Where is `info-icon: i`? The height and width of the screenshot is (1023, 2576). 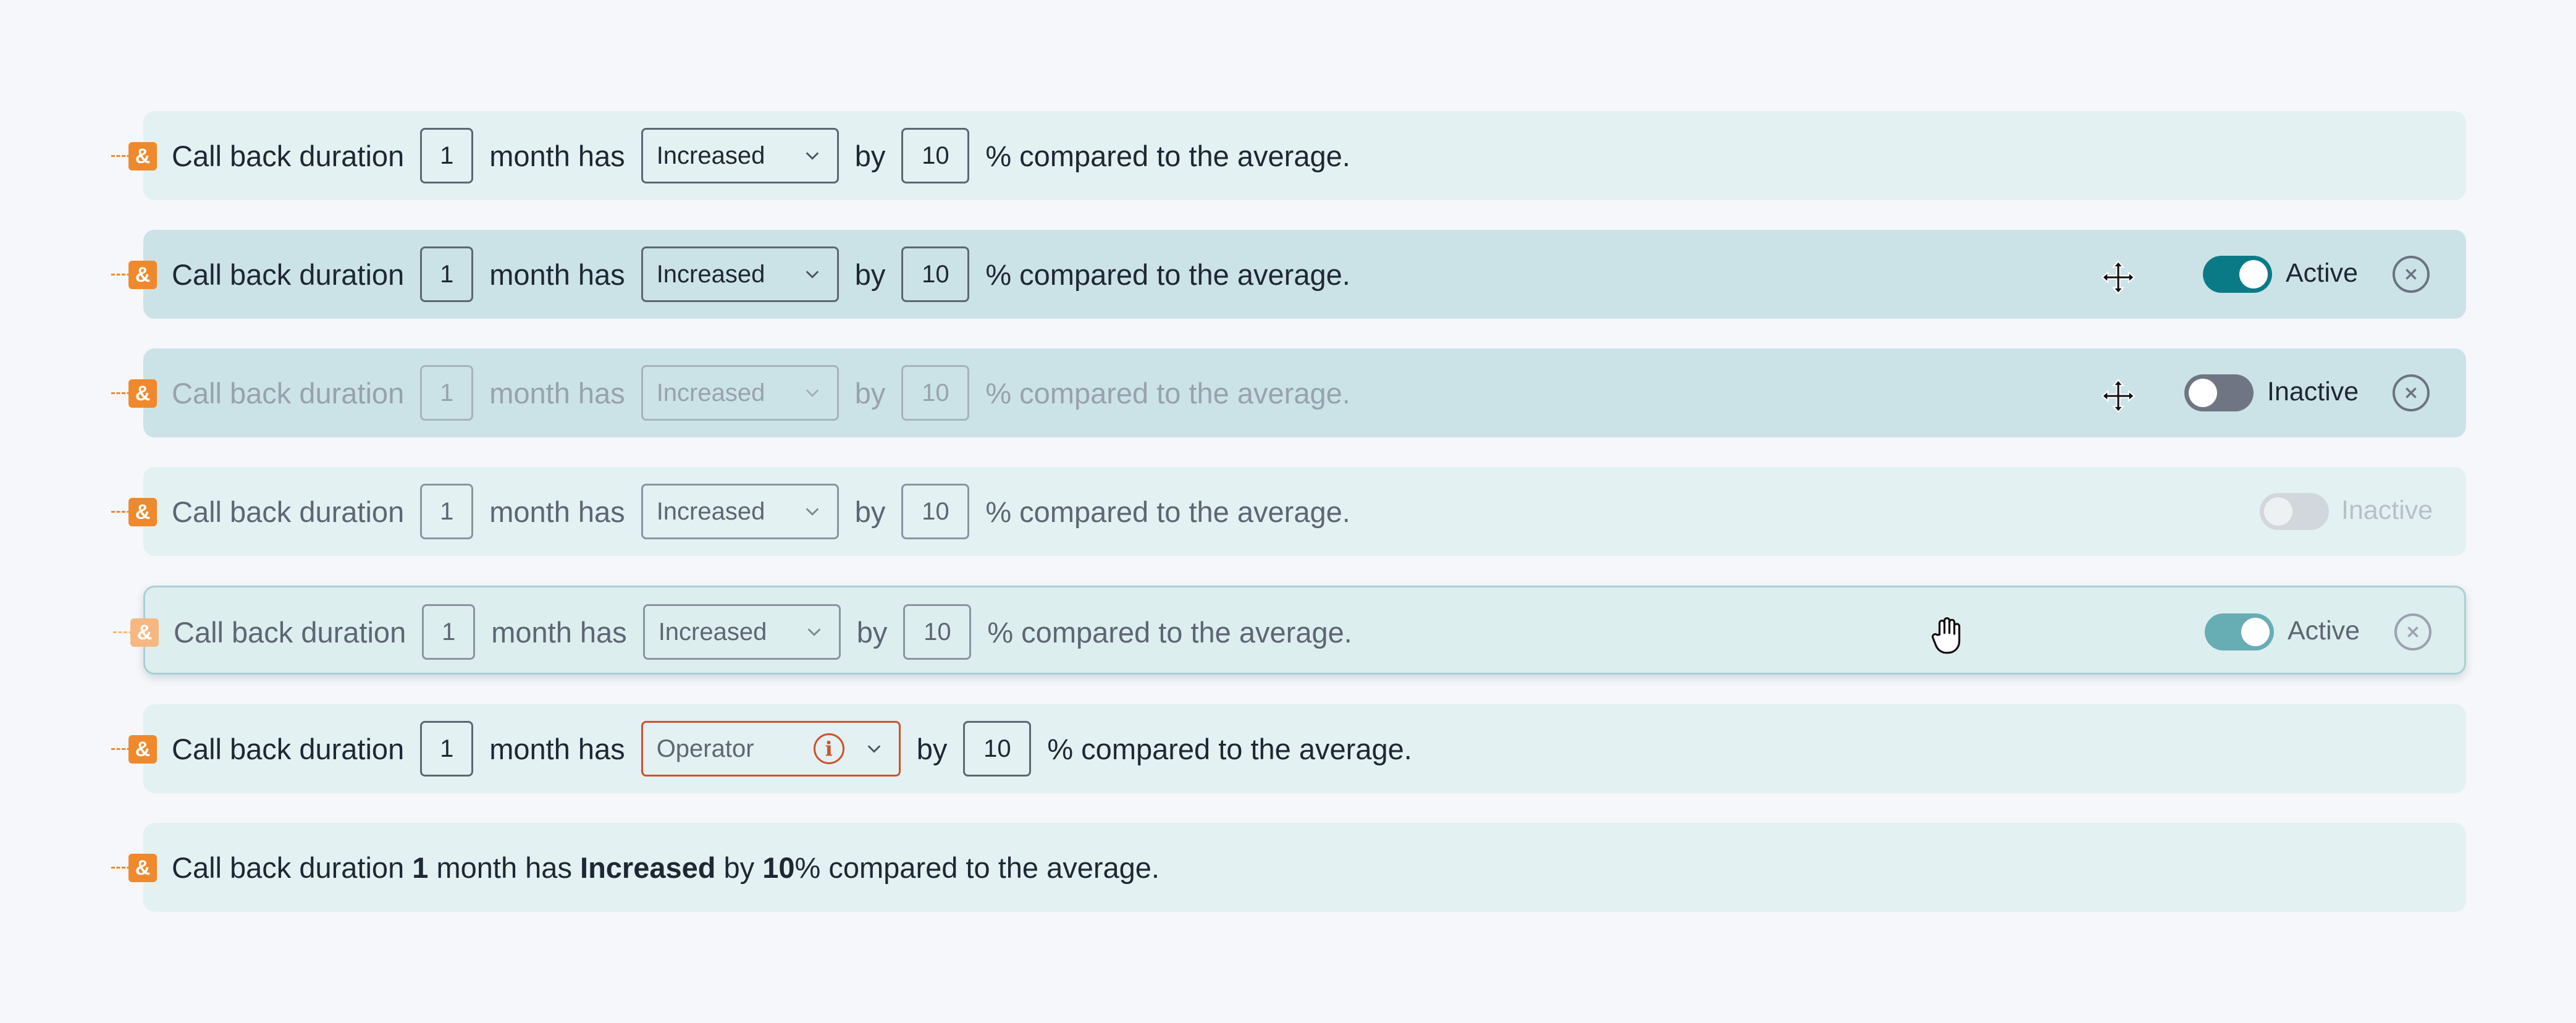 info-icon: i is located at coordinates (828, 748).